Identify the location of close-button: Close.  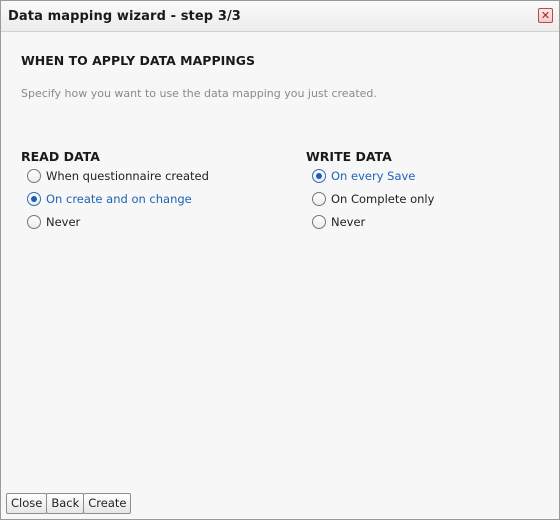
(27, 503).